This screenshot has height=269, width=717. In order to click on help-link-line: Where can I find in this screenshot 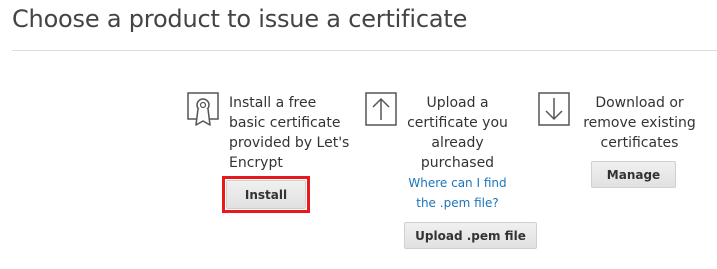, I will do `click(457, 183)`.